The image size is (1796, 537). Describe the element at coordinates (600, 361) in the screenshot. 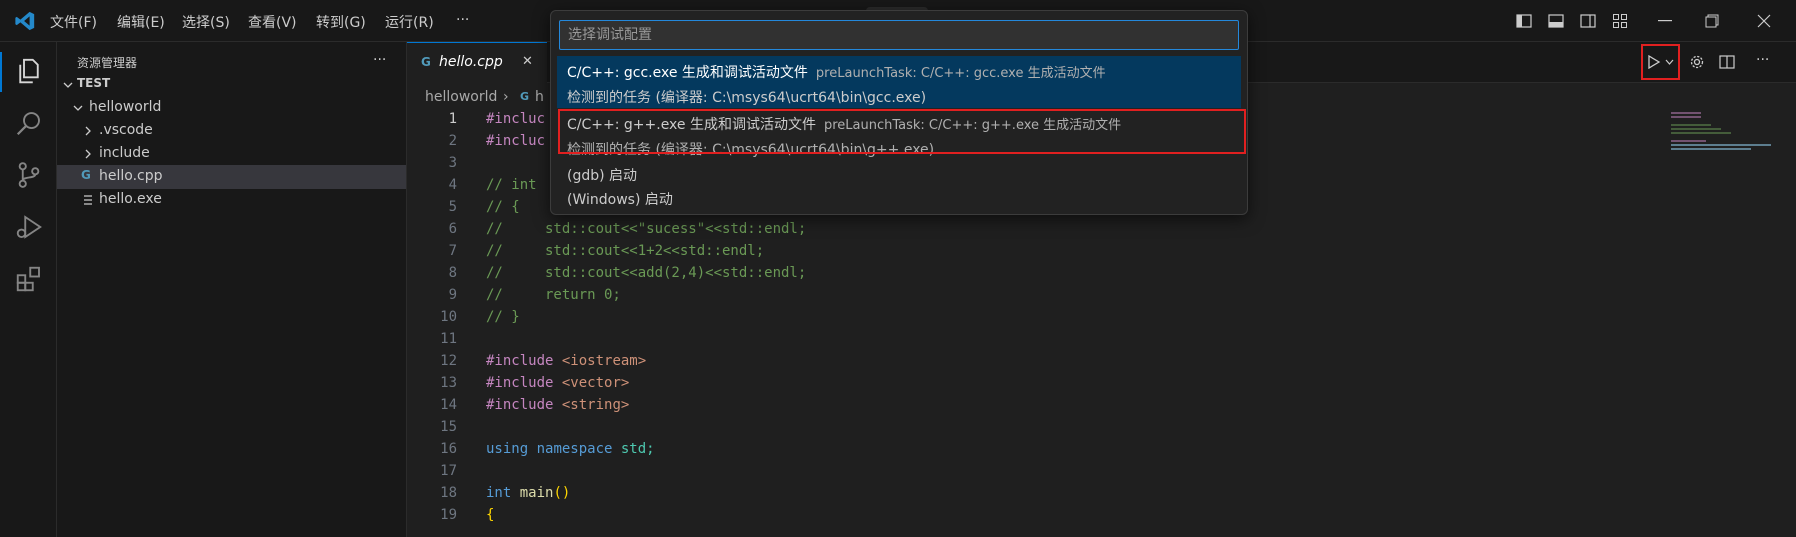

I see `code-token: <iostream>` at that location.